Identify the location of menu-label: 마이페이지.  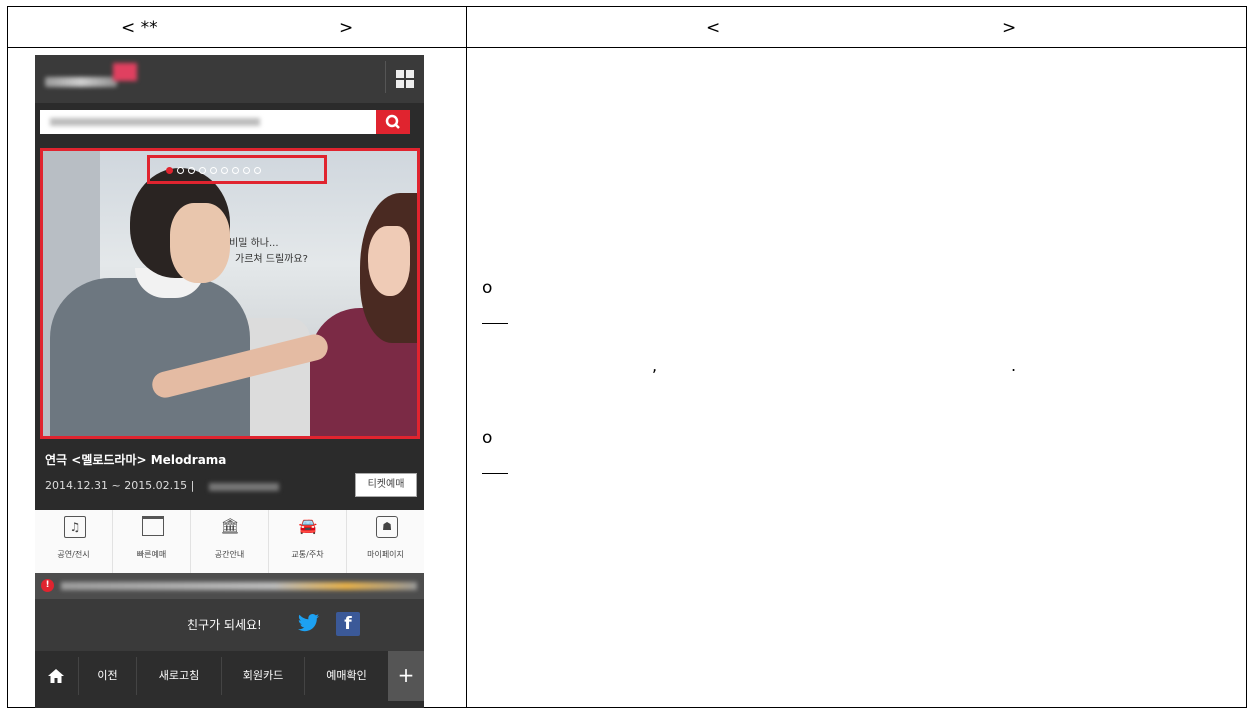
(385, 554).